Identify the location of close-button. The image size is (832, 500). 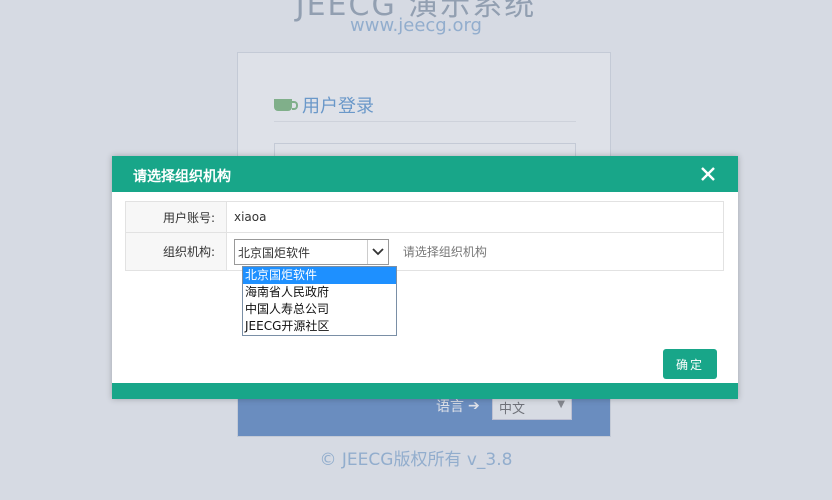
(708, 174).